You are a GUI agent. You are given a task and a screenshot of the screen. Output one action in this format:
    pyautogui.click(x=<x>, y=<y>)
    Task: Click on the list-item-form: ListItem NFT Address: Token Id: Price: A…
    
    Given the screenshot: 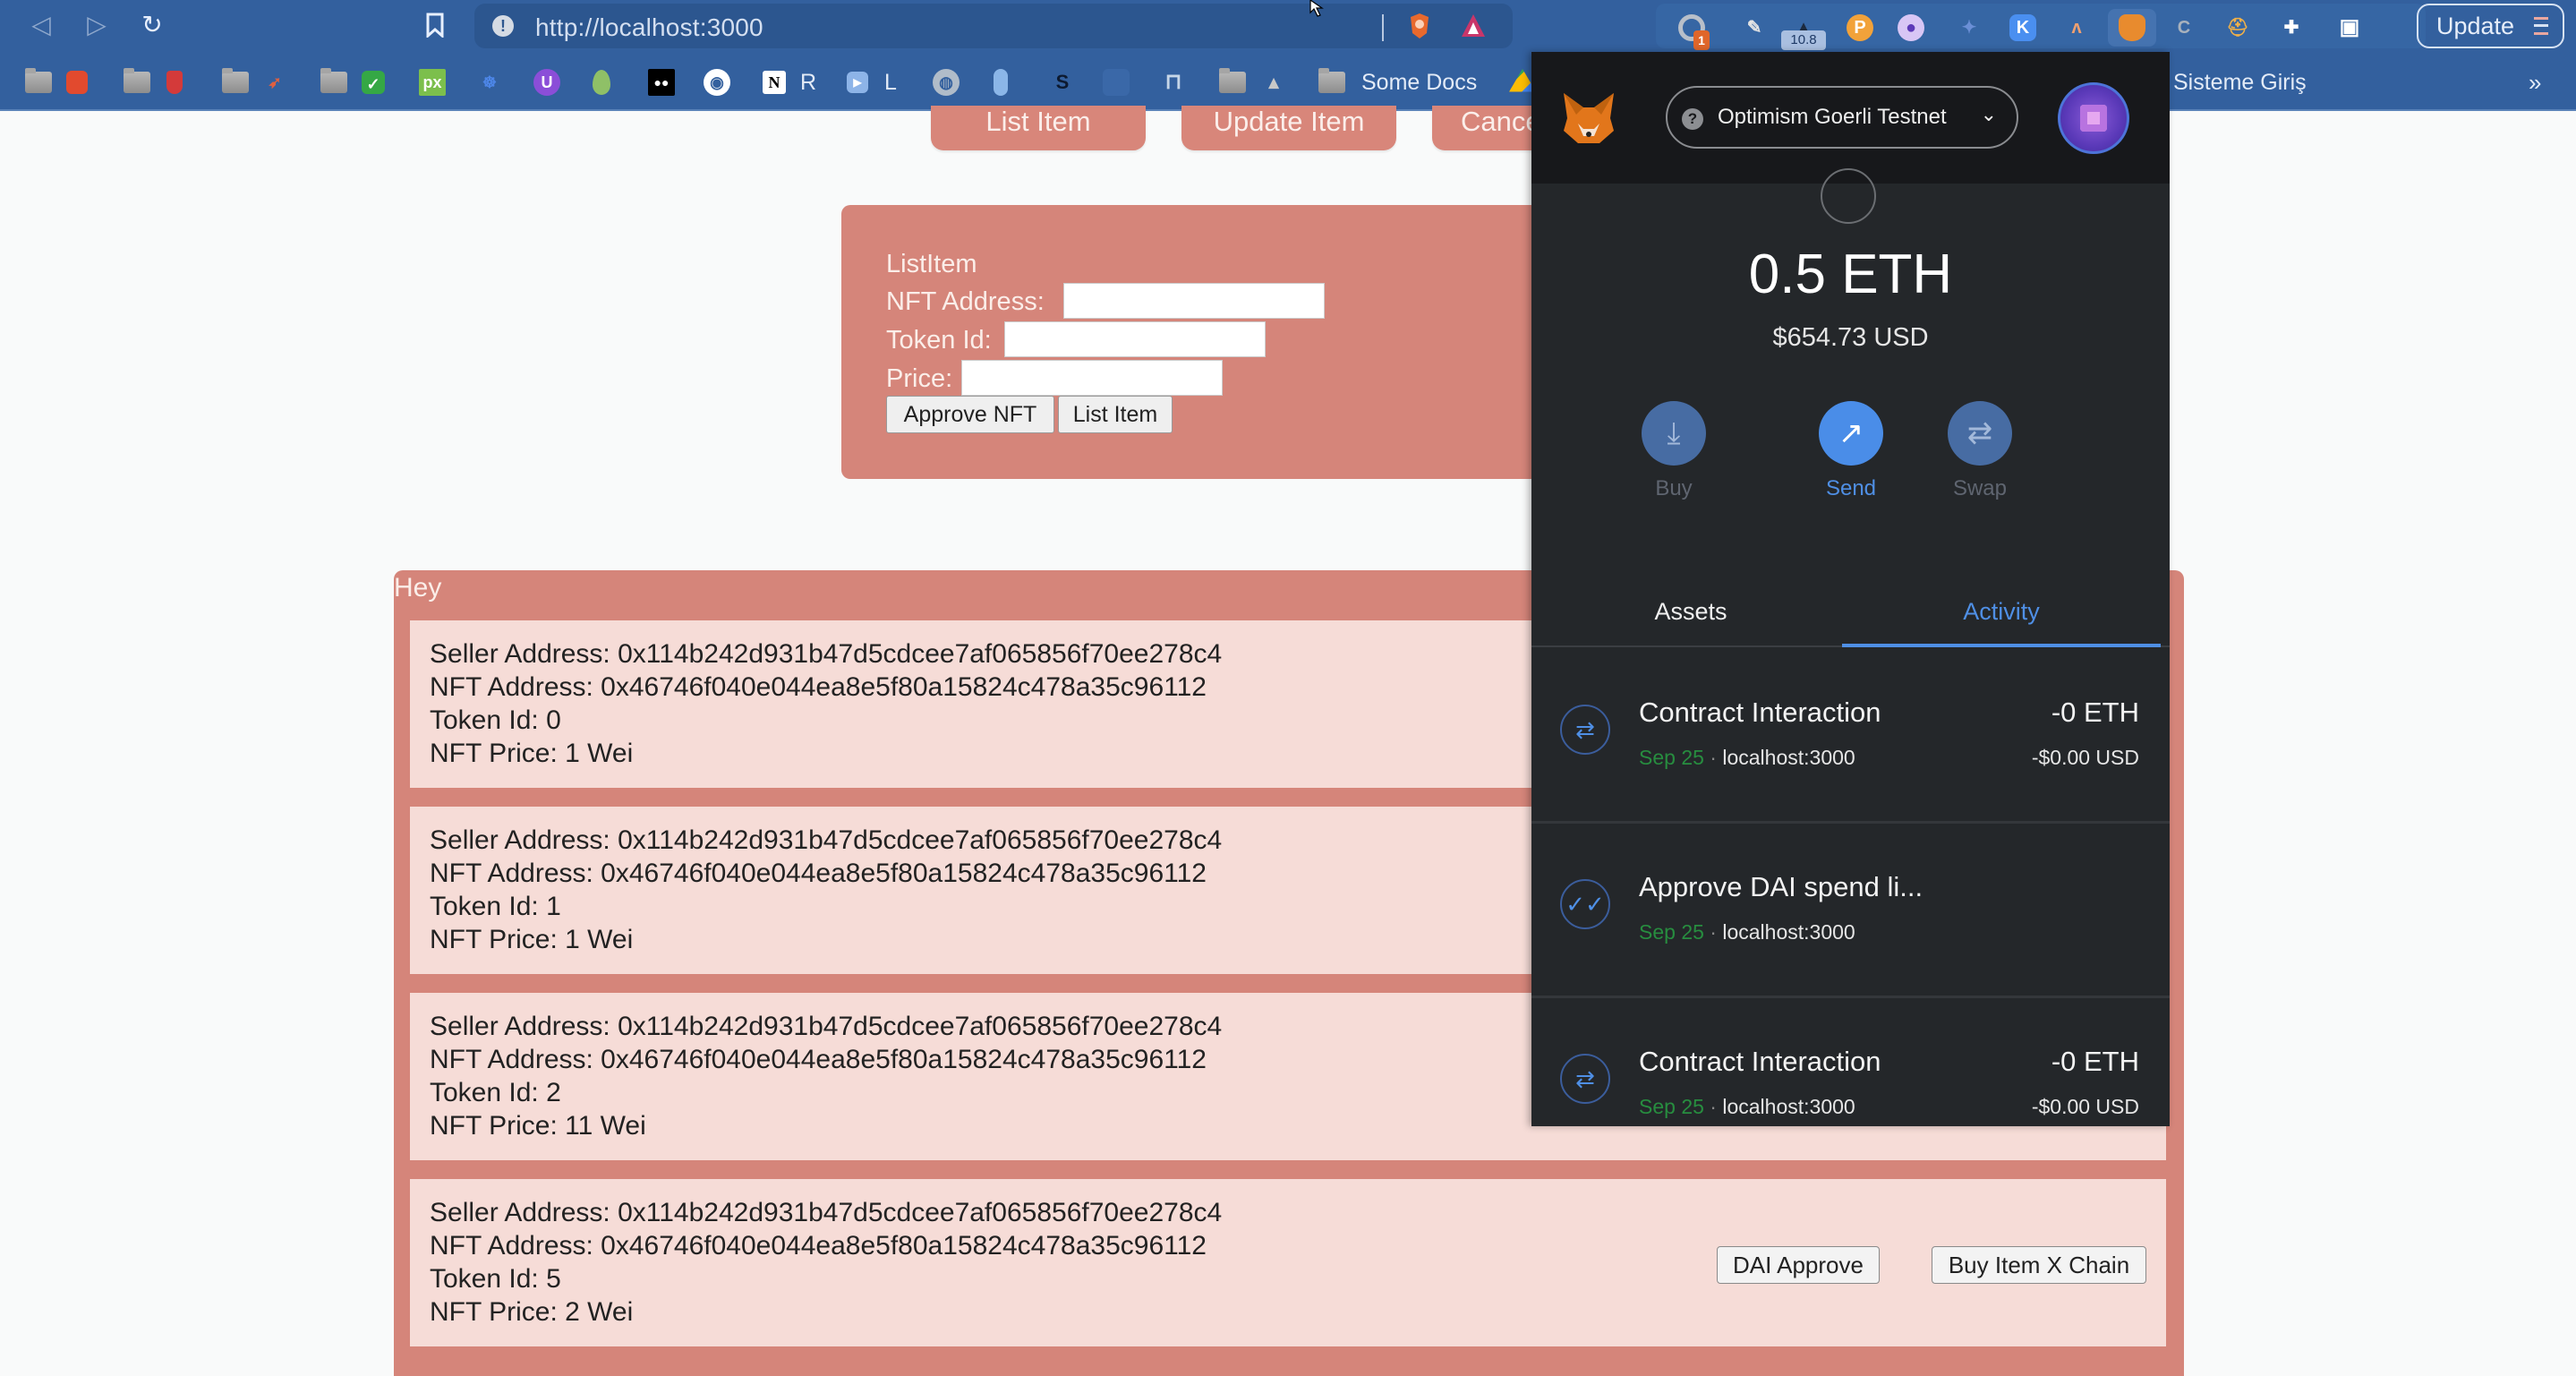 What is the action you would take?
    pyautogui.click(x=1244, y=342)
    